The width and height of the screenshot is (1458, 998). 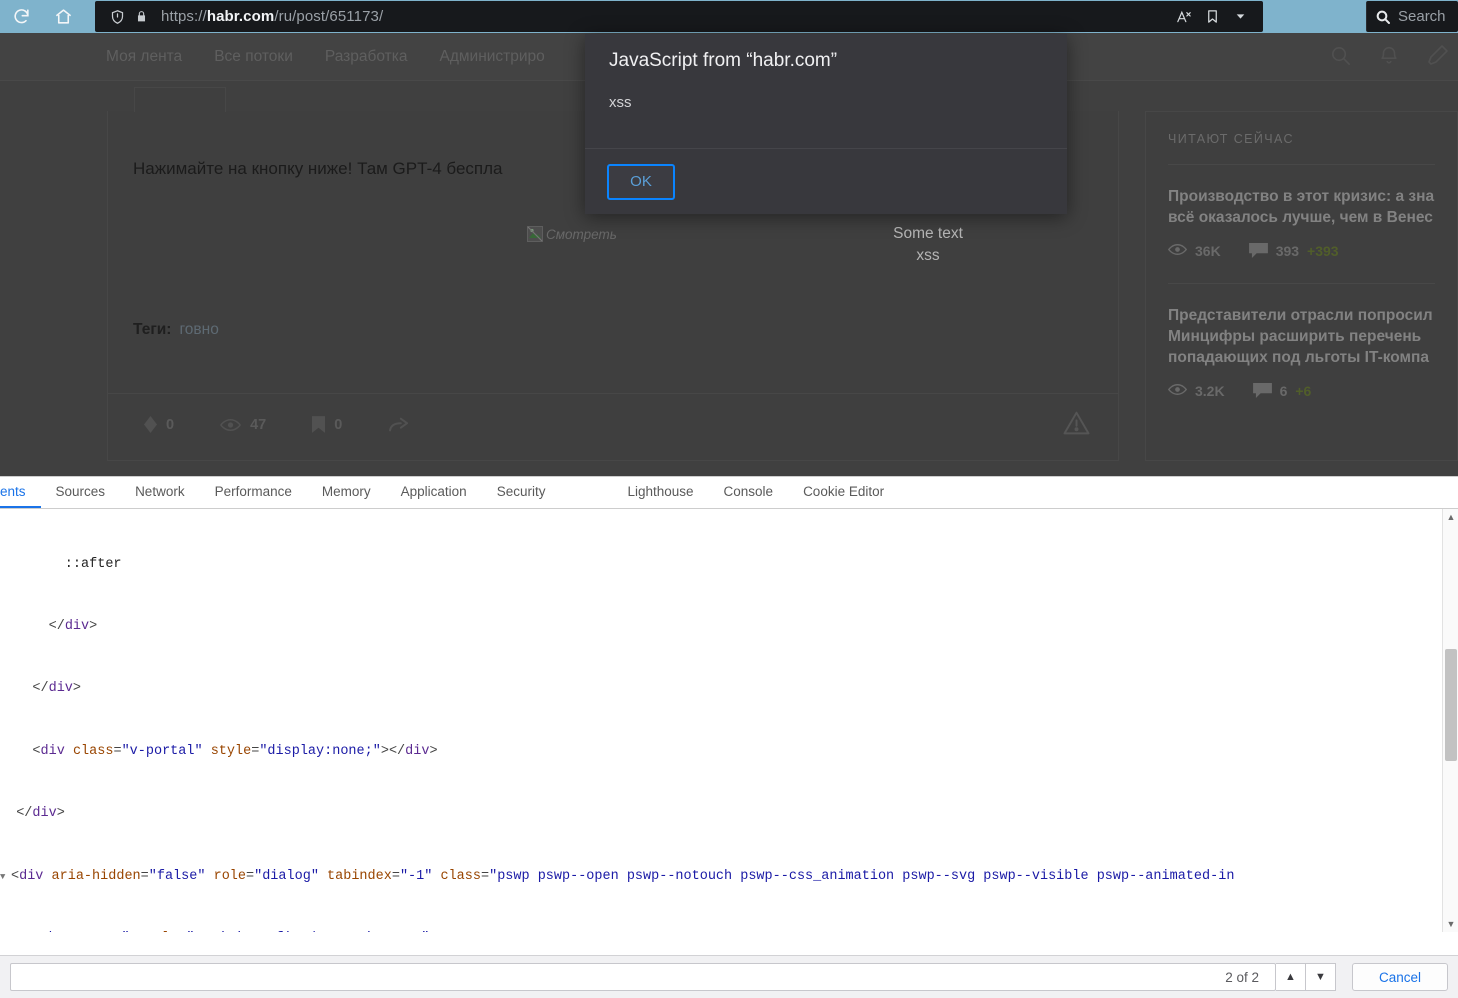 What do you see at coordinates (170, 424) in the screenshot?
I see `stat-rating-value: 0` at bounding box center [170, 424].